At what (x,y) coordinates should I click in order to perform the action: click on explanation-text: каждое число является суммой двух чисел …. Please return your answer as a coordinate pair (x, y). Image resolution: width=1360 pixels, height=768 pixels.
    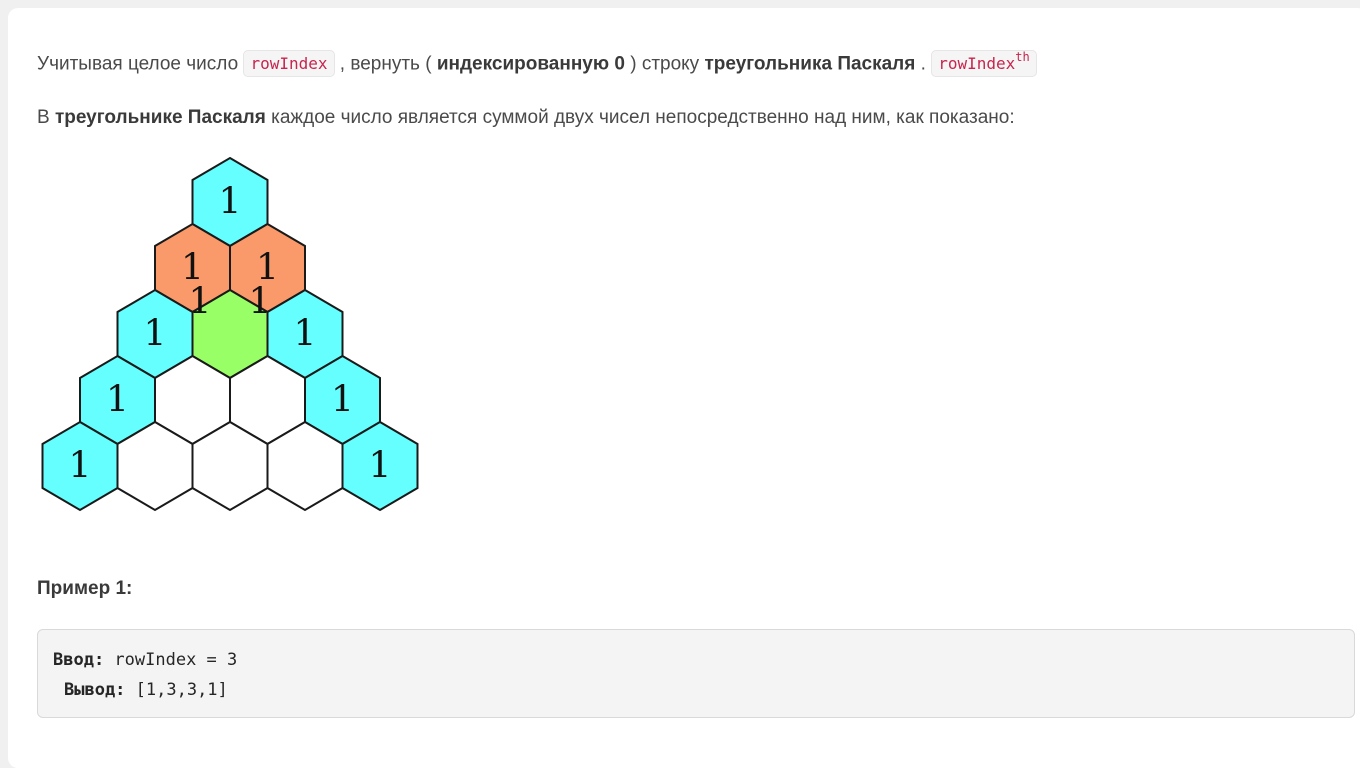
    Looking at the image, I should click on (640, 117).